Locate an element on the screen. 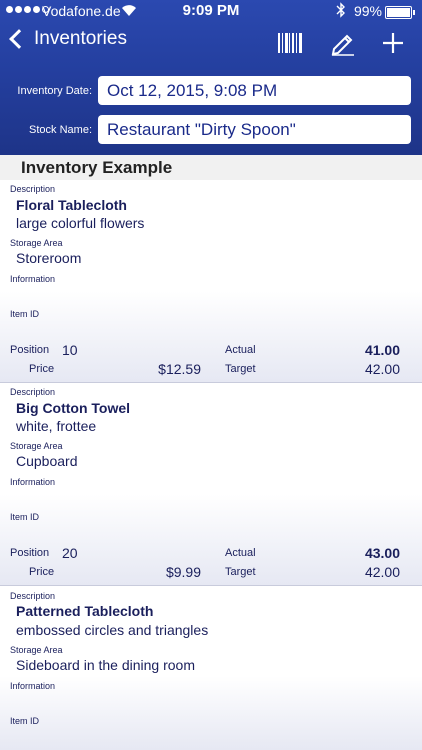  storage-area-value: Storeroom is located at coordinates (49, 258).